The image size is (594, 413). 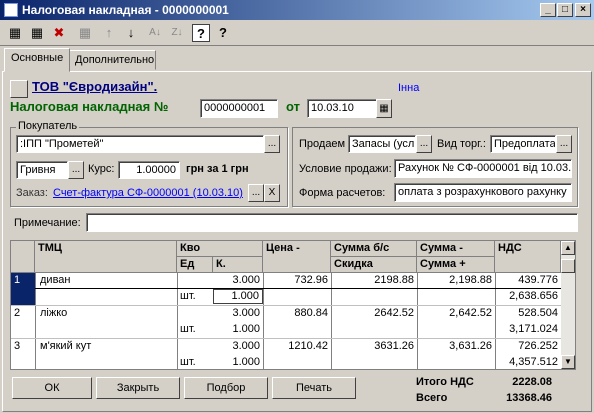 I want to click on column-header-vat: НДС, so click(x=528, y=257).